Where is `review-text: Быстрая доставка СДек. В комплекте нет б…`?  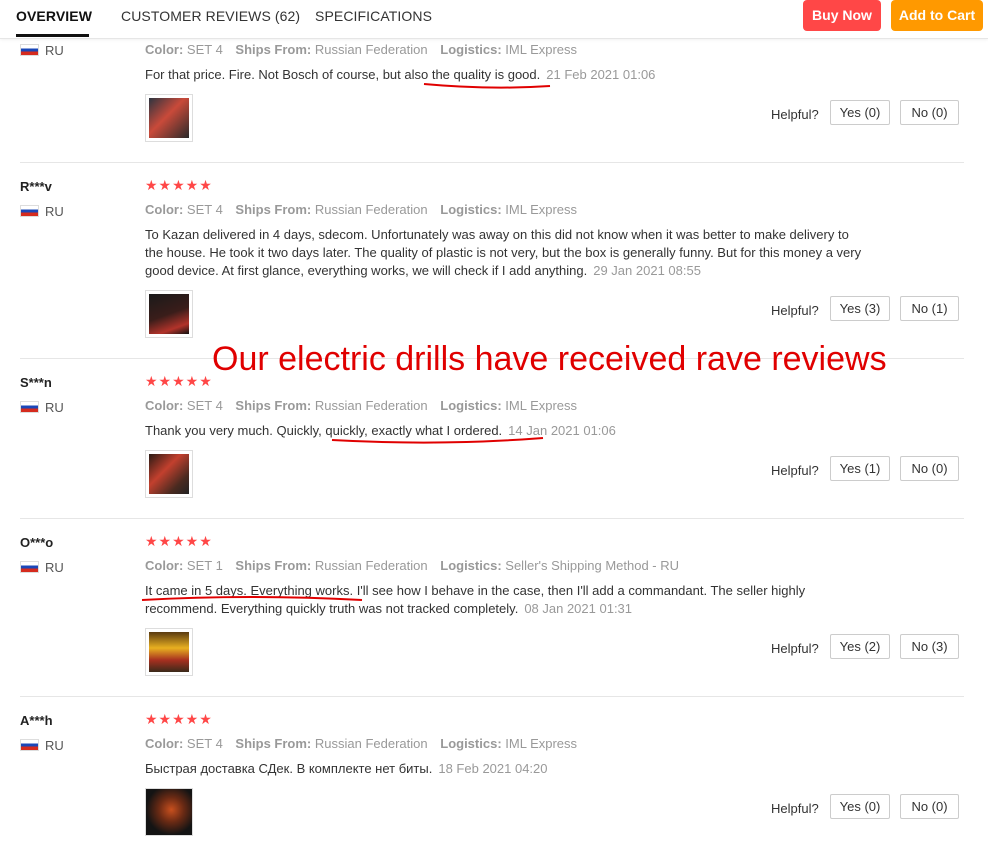
review-text: Быстрая доставка СДек. В комплекте нет б… is located at coordinates (346, 768).